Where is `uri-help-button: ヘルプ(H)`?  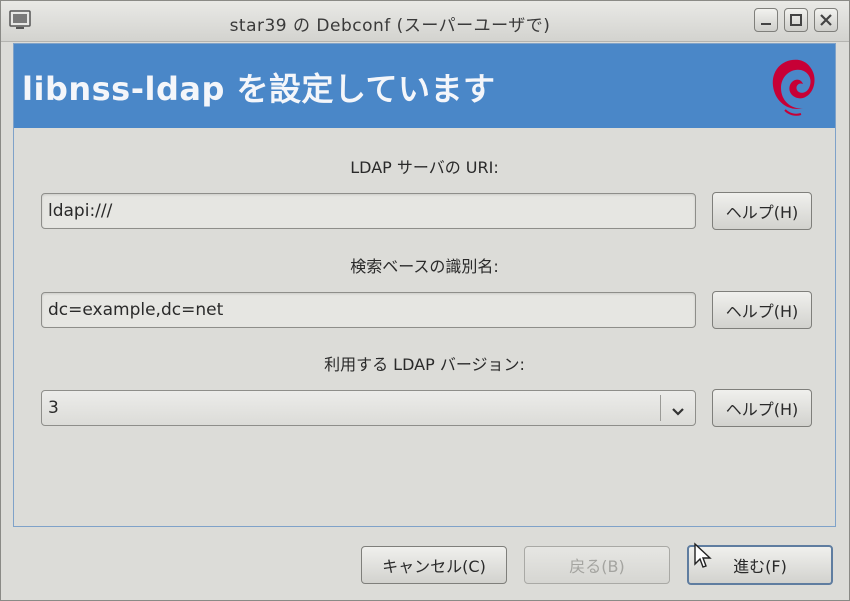
uri-help-button: ヘルプ(H) is located at coordinates (762, 211).